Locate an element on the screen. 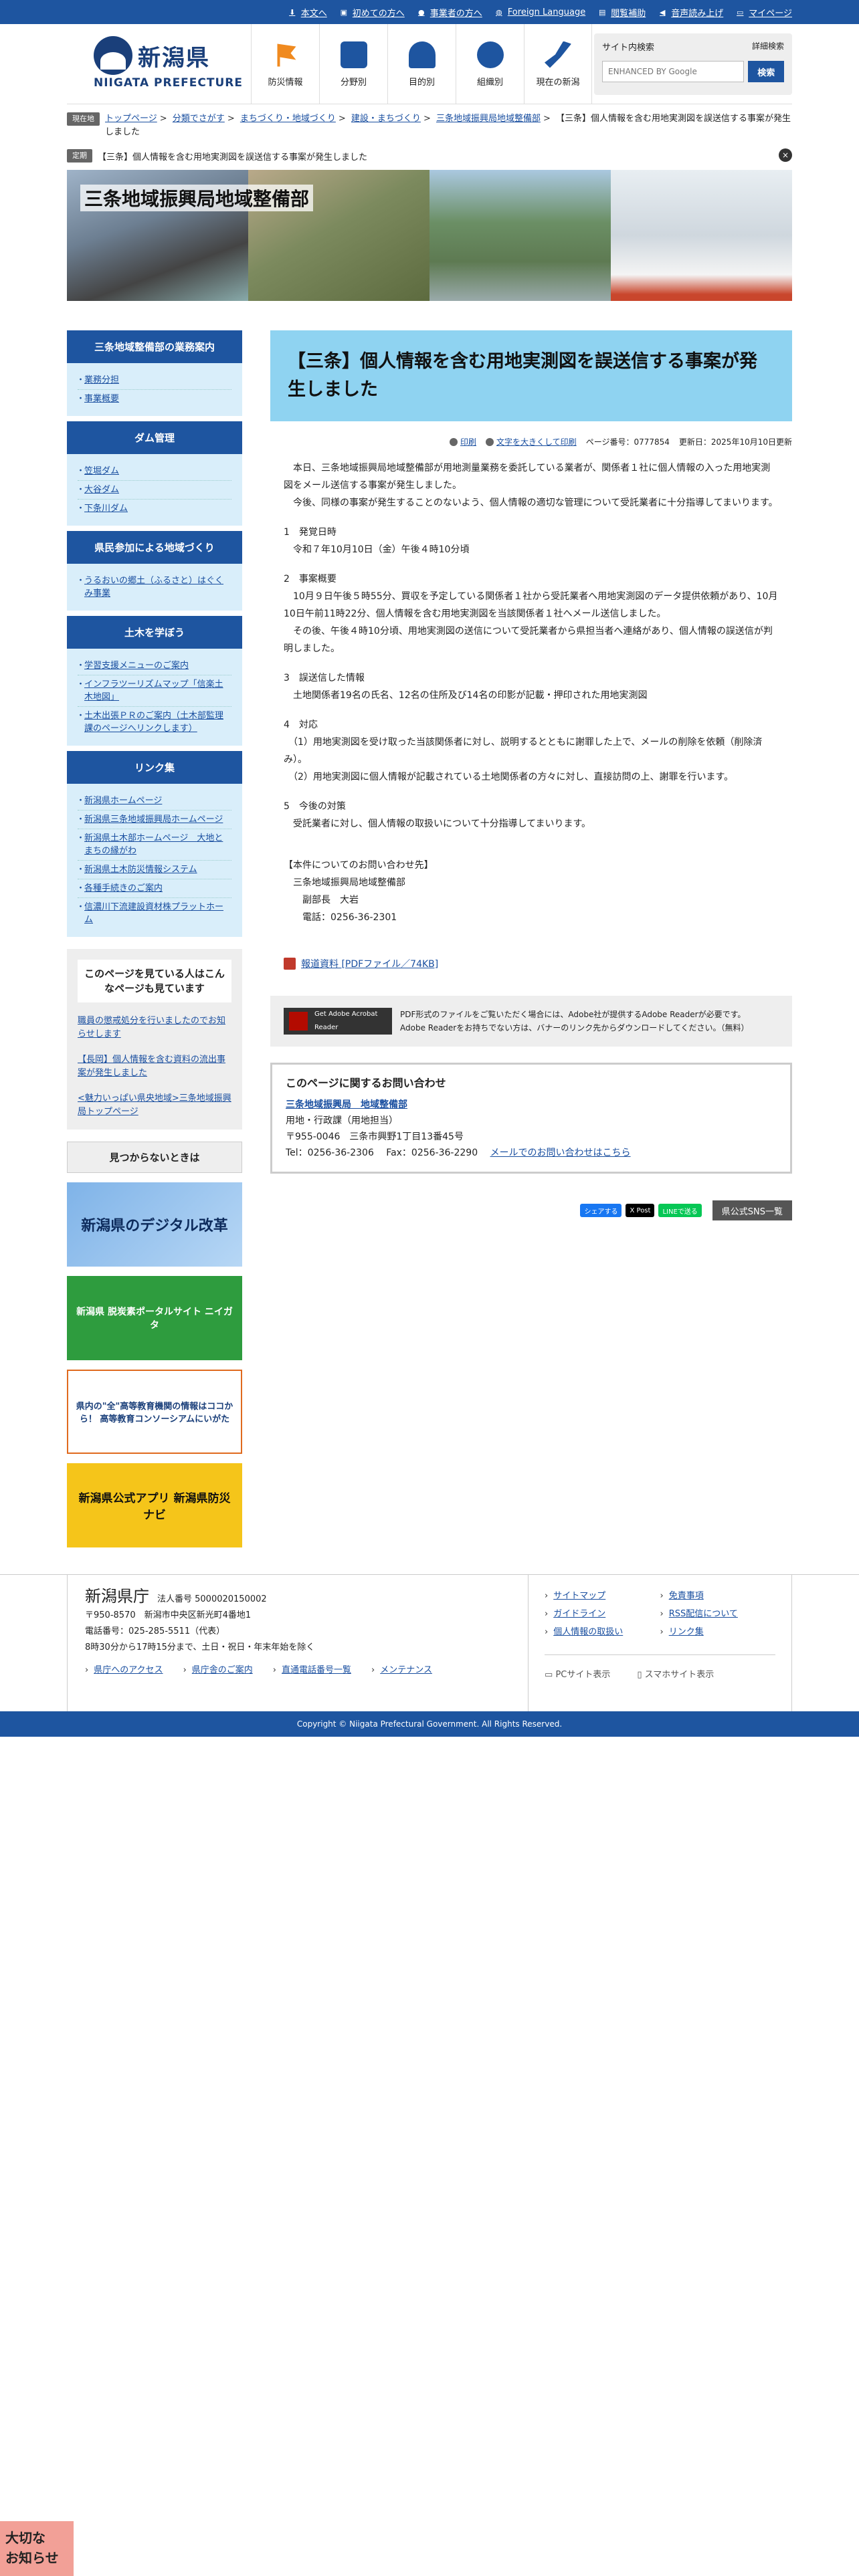 The height and width of the screenshot is (2576, 859). article-paragraph: 【本件についてのお問い合わせ先】 is located at coordinates (359, 865).